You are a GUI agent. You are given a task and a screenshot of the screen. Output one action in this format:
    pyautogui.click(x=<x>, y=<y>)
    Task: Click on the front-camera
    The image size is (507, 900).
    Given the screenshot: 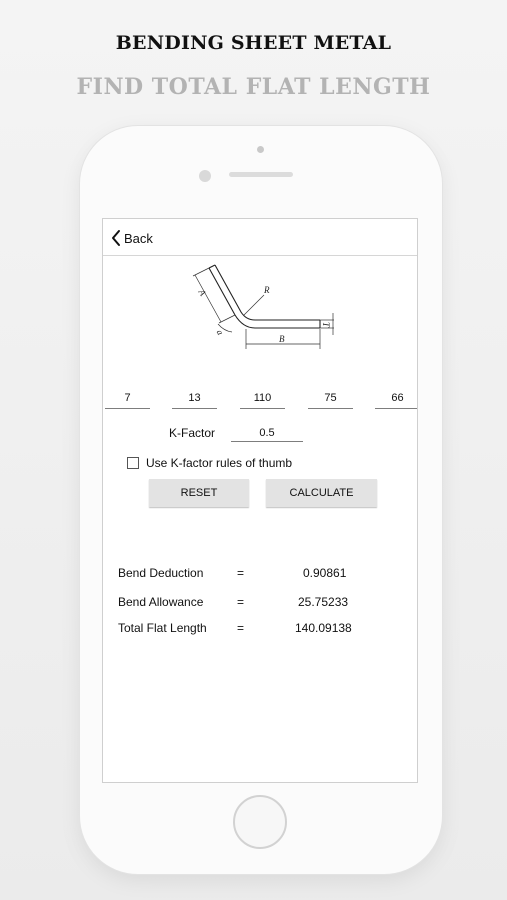 What is the action you would take?
    pyautogui.click(x=260, y=149)
    